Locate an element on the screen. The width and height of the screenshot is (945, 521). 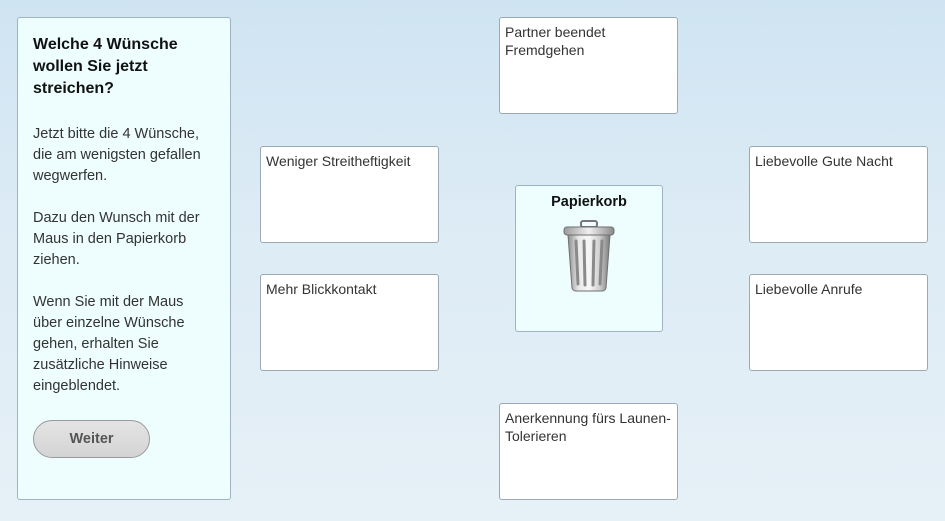
trash-label: Papierkorb is located at coordinates (589, 202).